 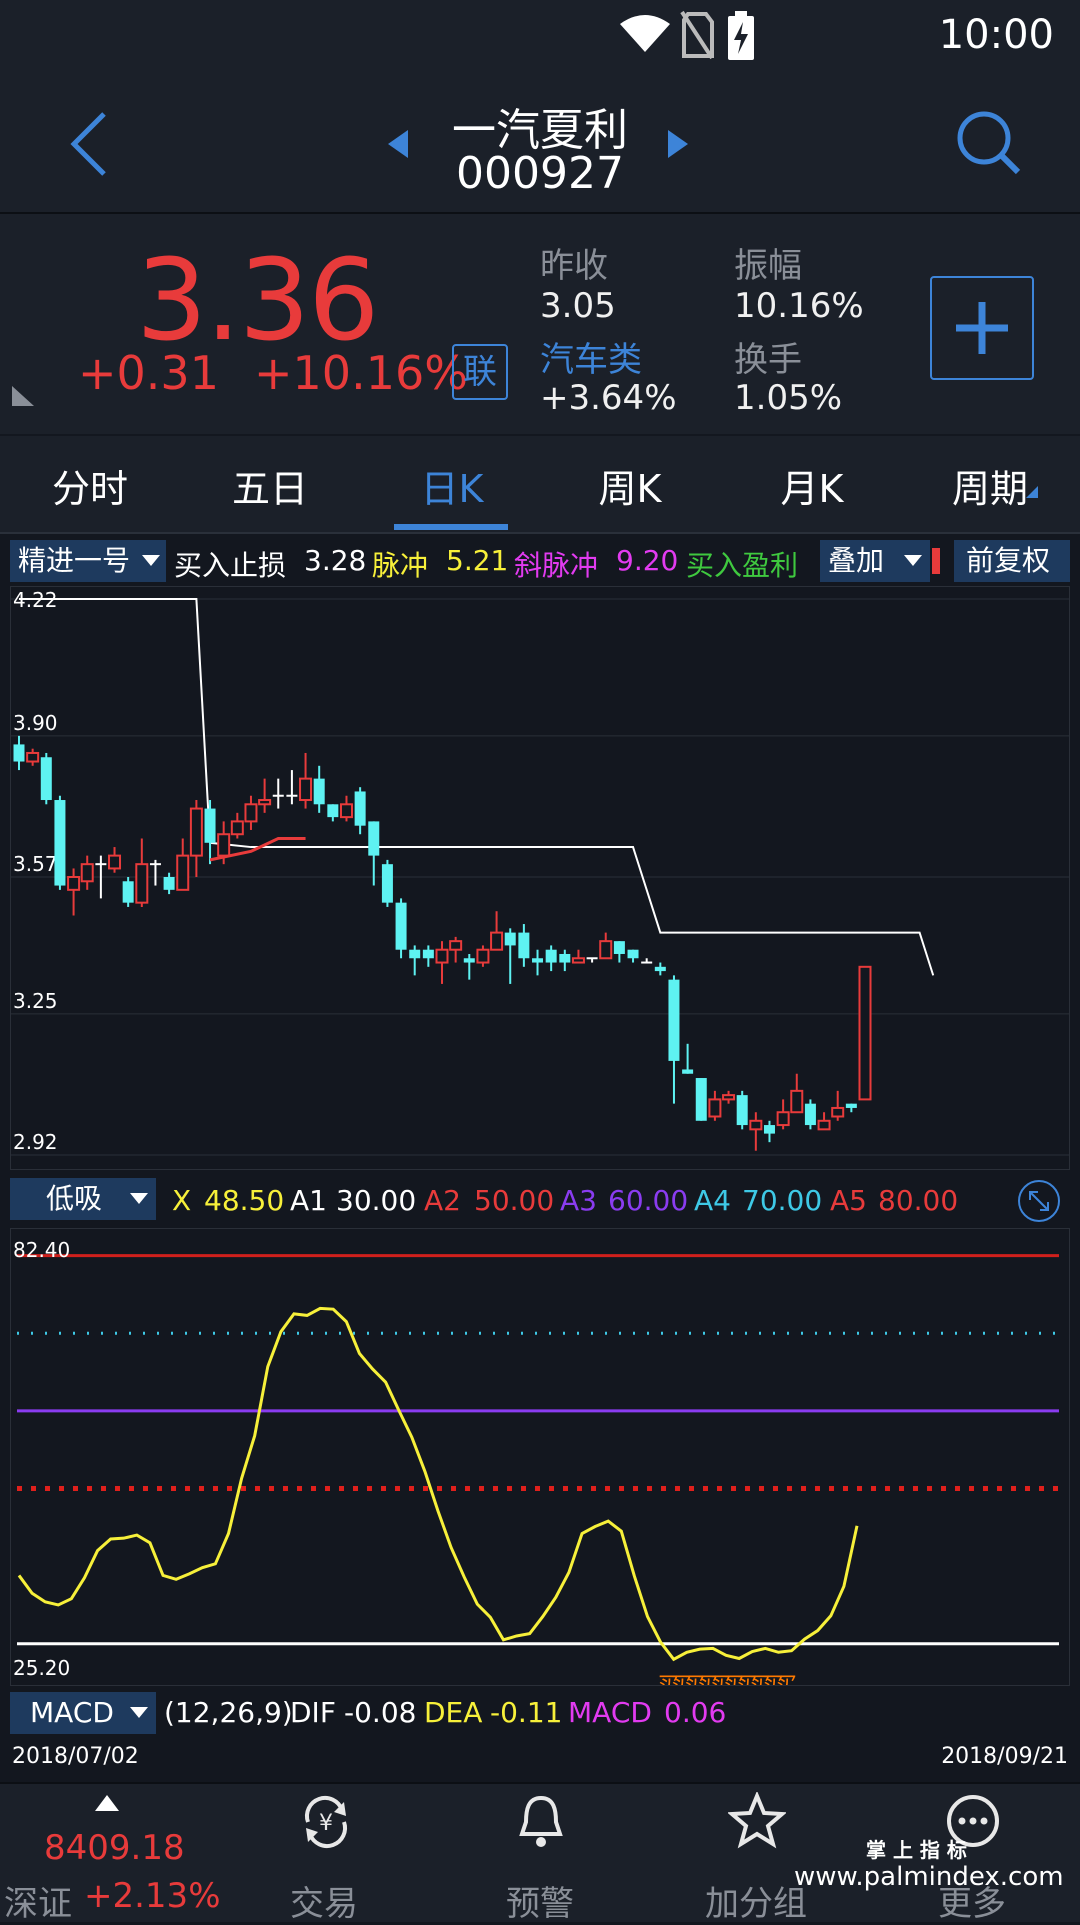 I want to click on stop-loss-label: 买入止损, so click(x=230, y=565).